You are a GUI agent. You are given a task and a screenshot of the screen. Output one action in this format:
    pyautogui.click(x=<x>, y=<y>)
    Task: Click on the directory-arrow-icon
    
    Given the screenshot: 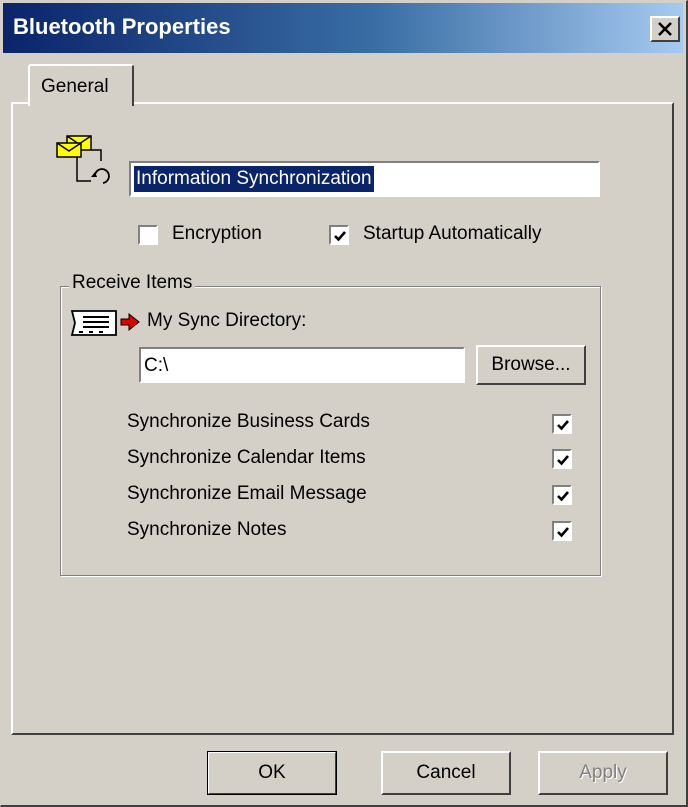 What is the action you would take?
    pyautogui.click(x=105, y=323)
    